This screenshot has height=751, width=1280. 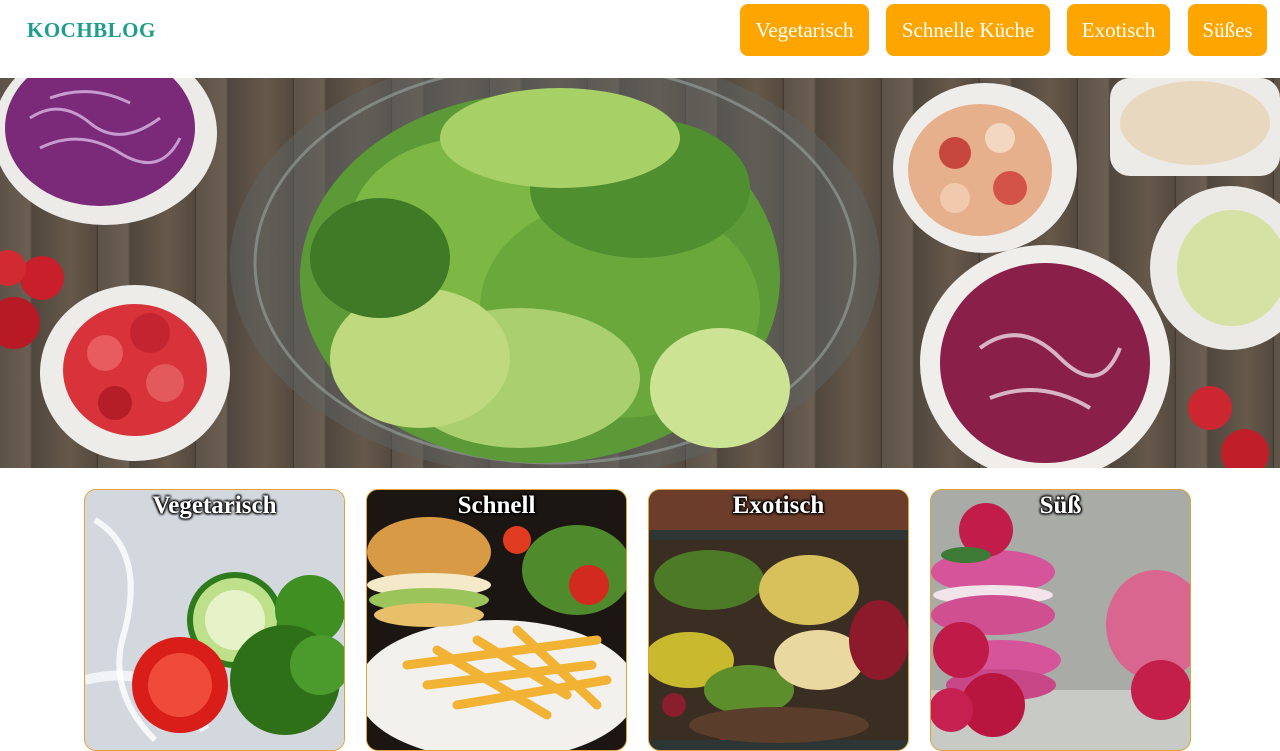 I want to click on raspberry-macarons-image, so click(x=1060, y=620).